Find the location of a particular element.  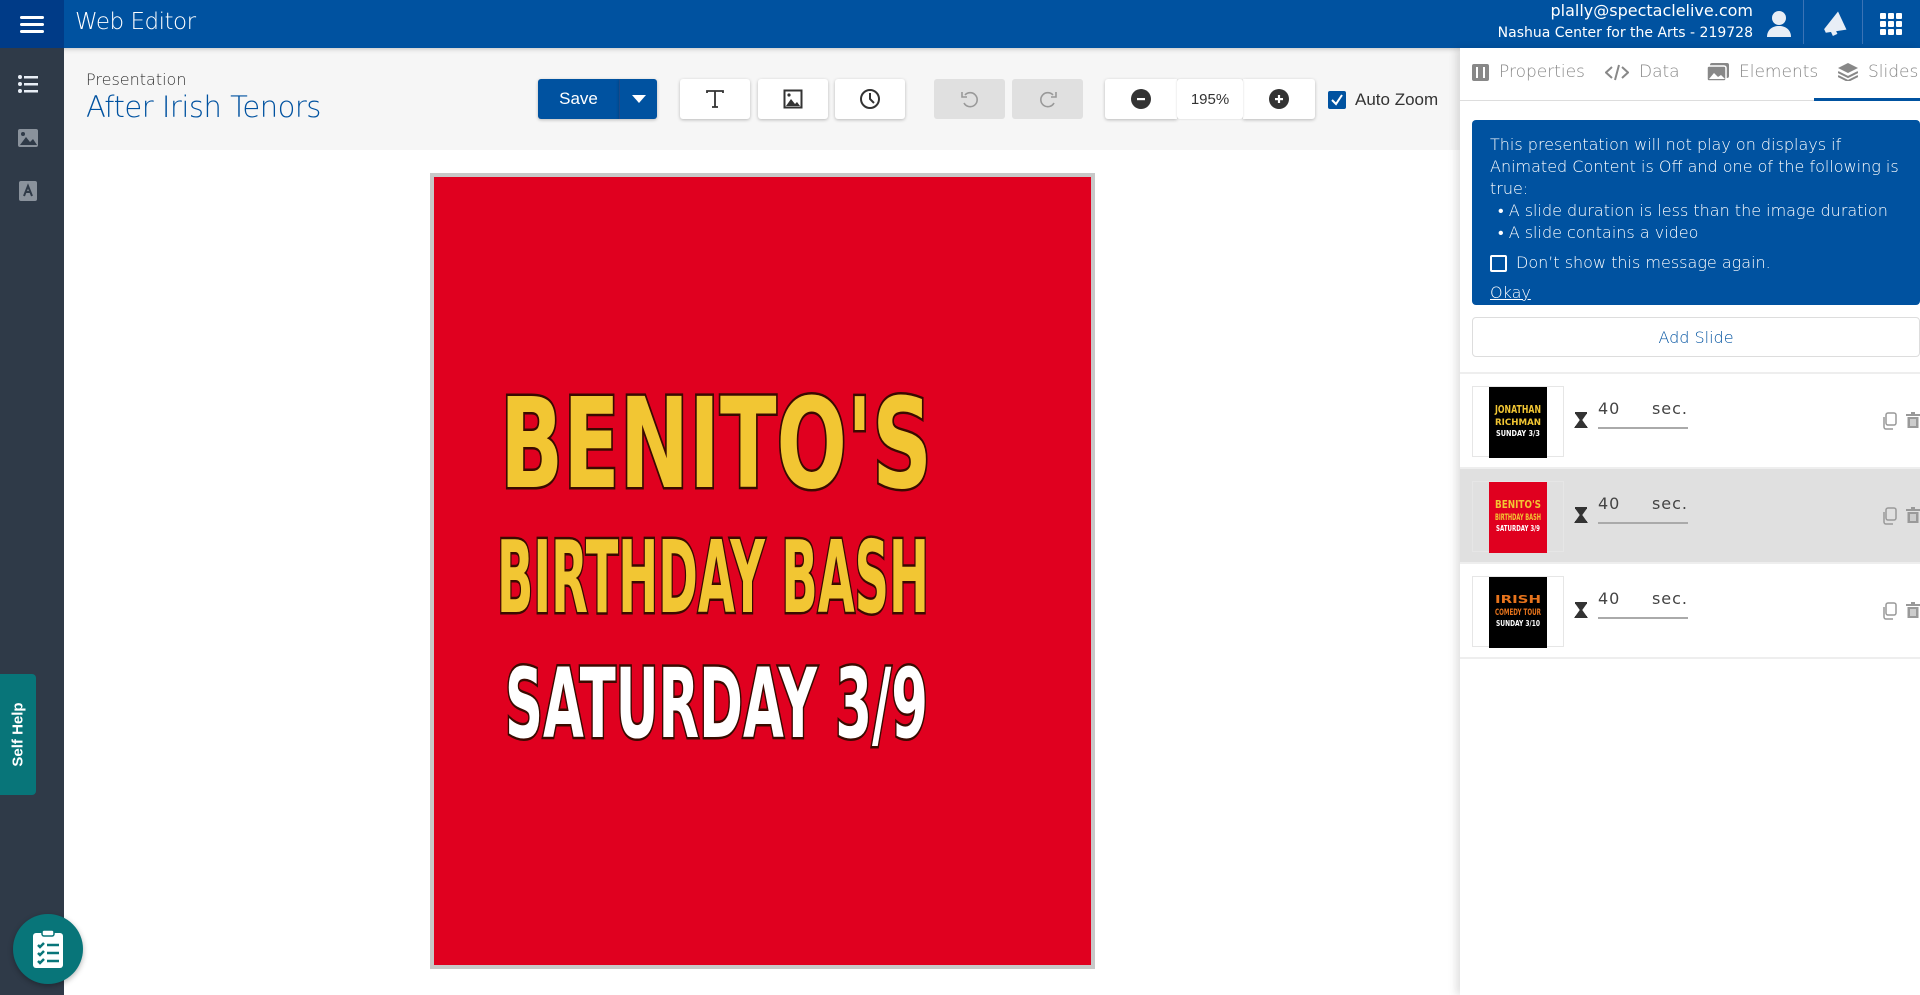

thumbnail-text: IRISH is located at coordinates (1518, 599).